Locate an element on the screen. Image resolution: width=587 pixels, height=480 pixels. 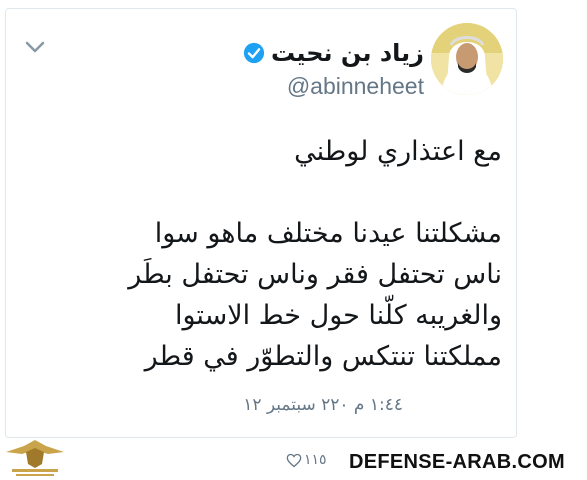
heart-icon is located at coordinates (294, 460).